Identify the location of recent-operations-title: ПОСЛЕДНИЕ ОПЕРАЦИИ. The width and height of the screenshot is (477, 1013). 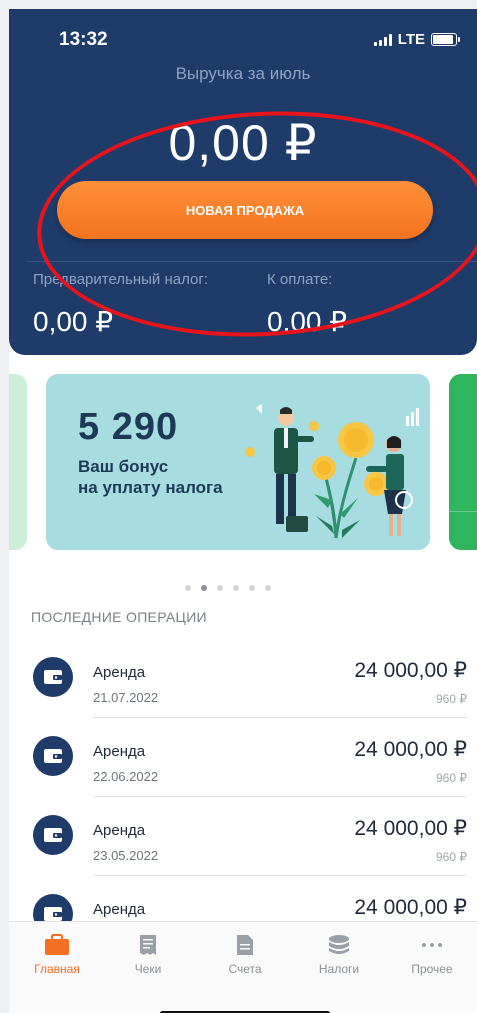
(119, 617).